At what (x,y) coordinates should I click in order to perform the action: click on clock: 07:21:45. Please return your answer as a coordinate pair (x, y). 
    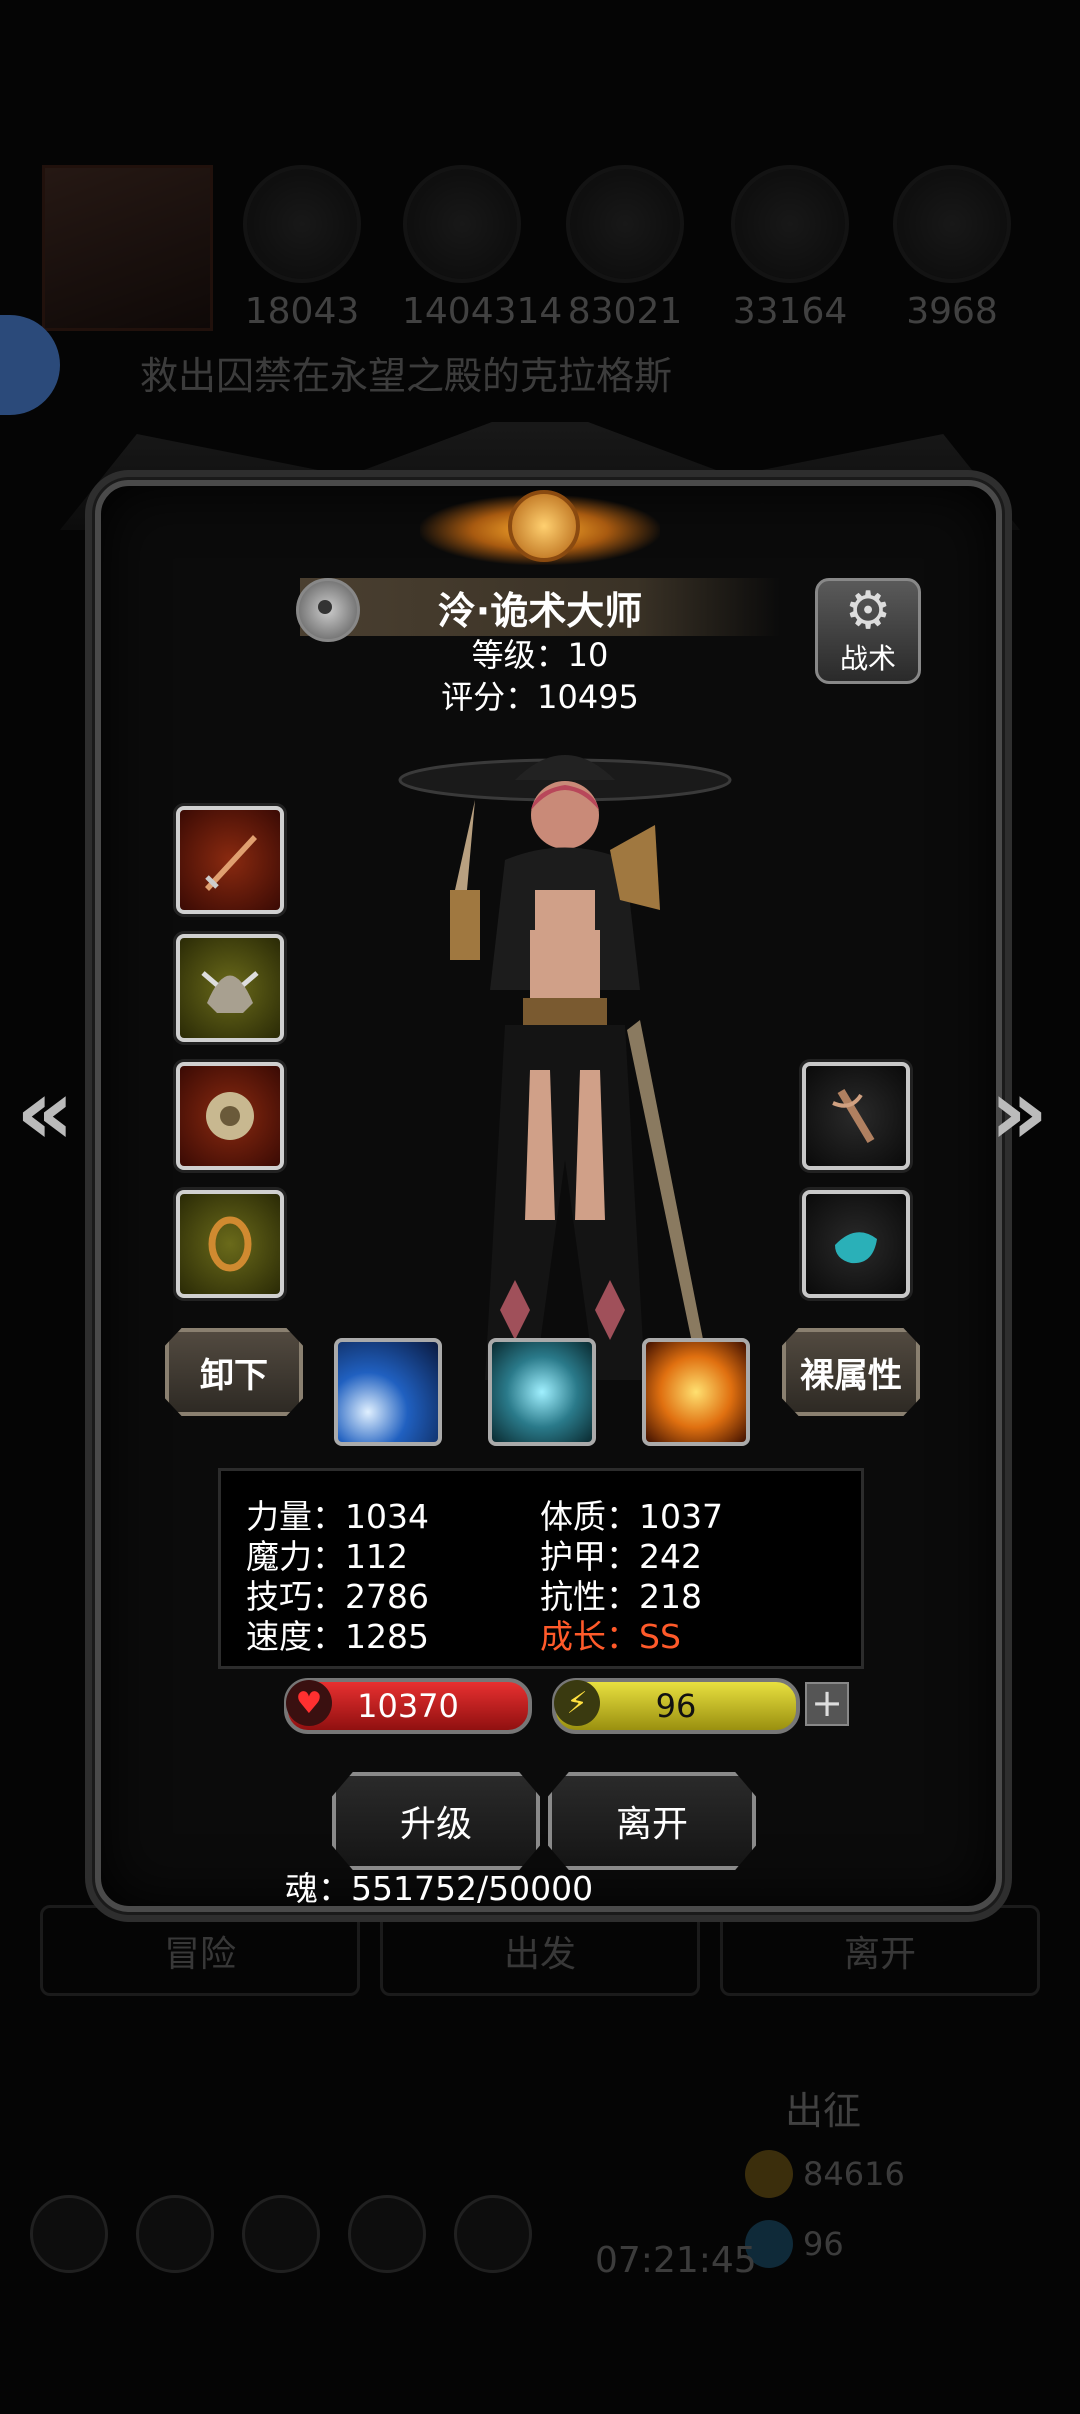
    Looking at the image, I should click on (676, 2260).